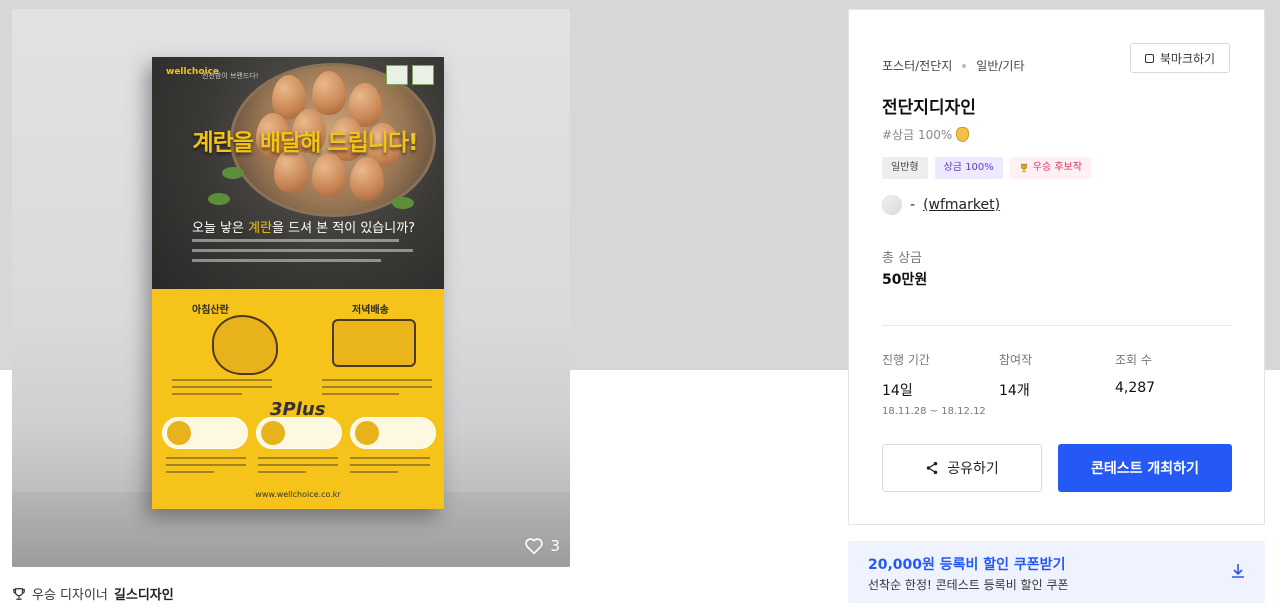  Describe the element at coordinates (410, 75) in the screenshot. I see `poster-certification-badges` at that location.